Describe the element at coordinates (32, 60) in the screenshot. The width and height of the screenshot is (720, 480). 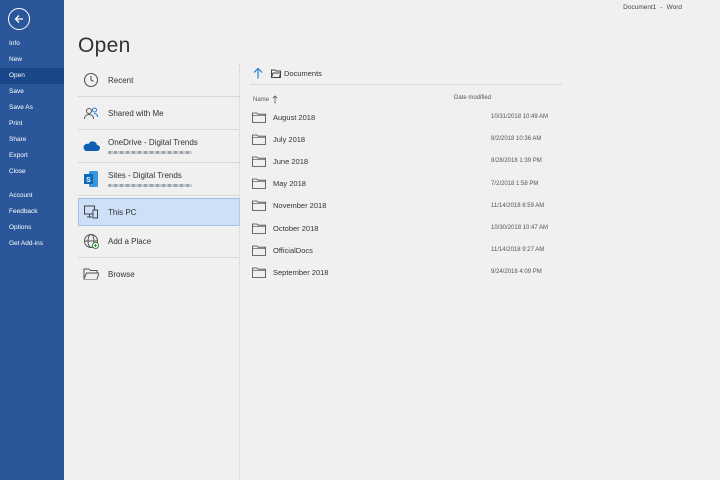
I see `nav-new: New` at that location.